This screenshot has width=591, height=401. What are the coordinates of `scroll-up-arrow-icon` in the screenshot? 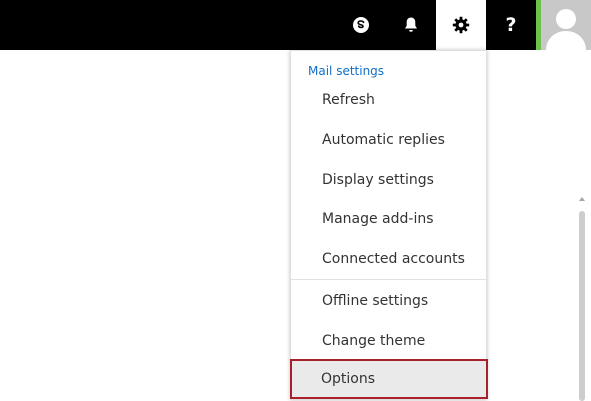 It's located at (582, 199).